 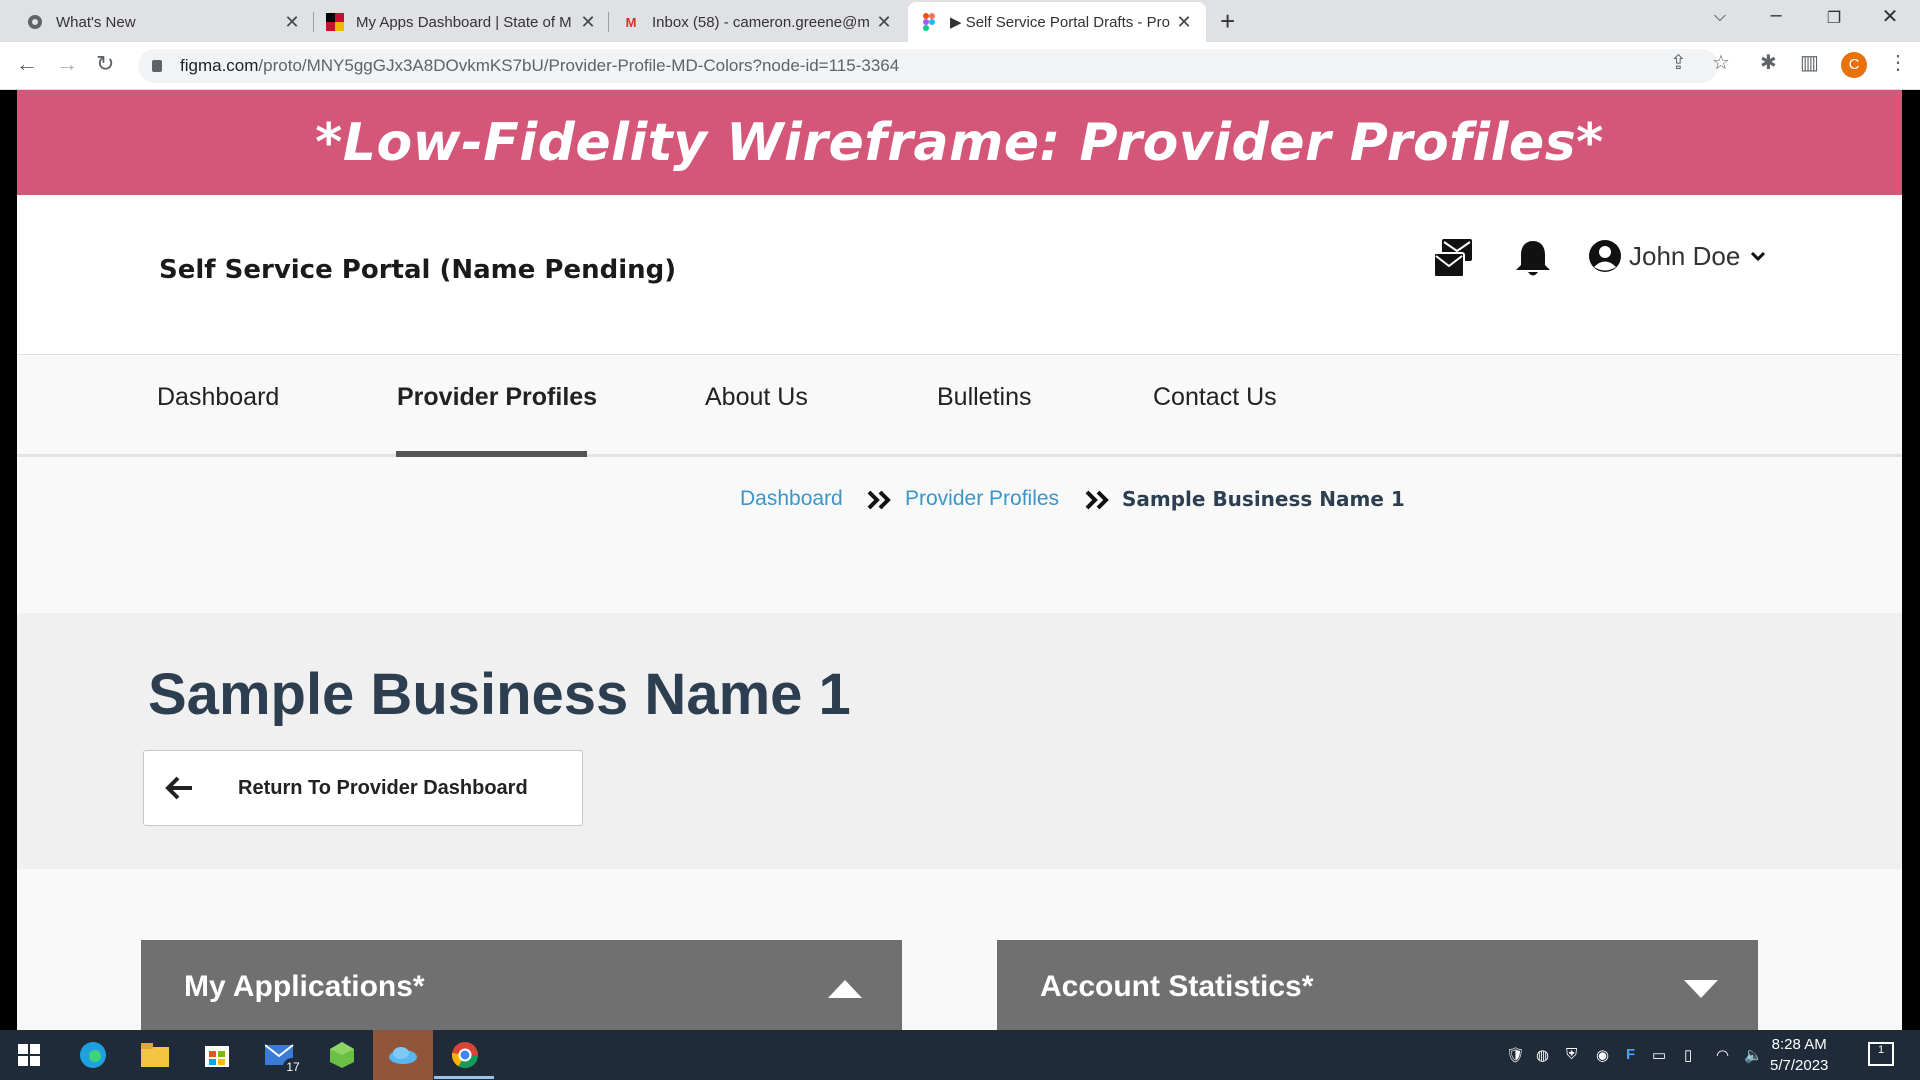 I want to click on breadcrumb-provider-profiles: Provider Profiles, so click(x=982, y=499).